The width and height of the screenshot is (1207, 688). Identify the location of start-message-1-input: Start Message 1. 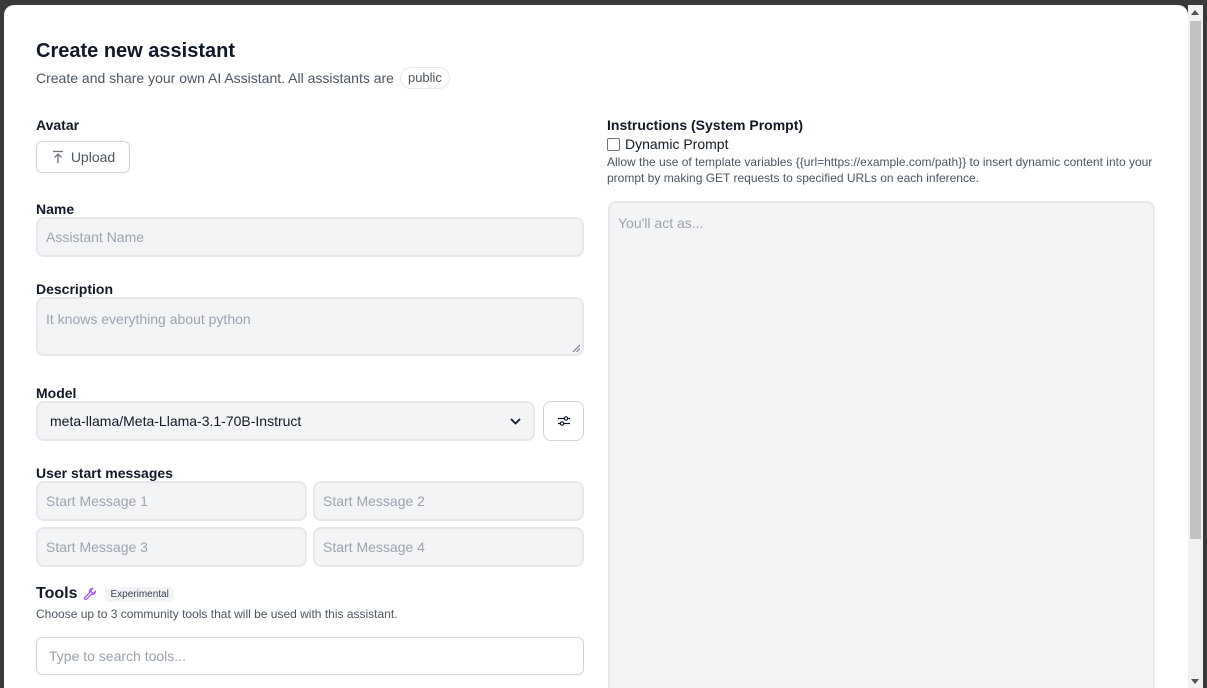
(171, 501).